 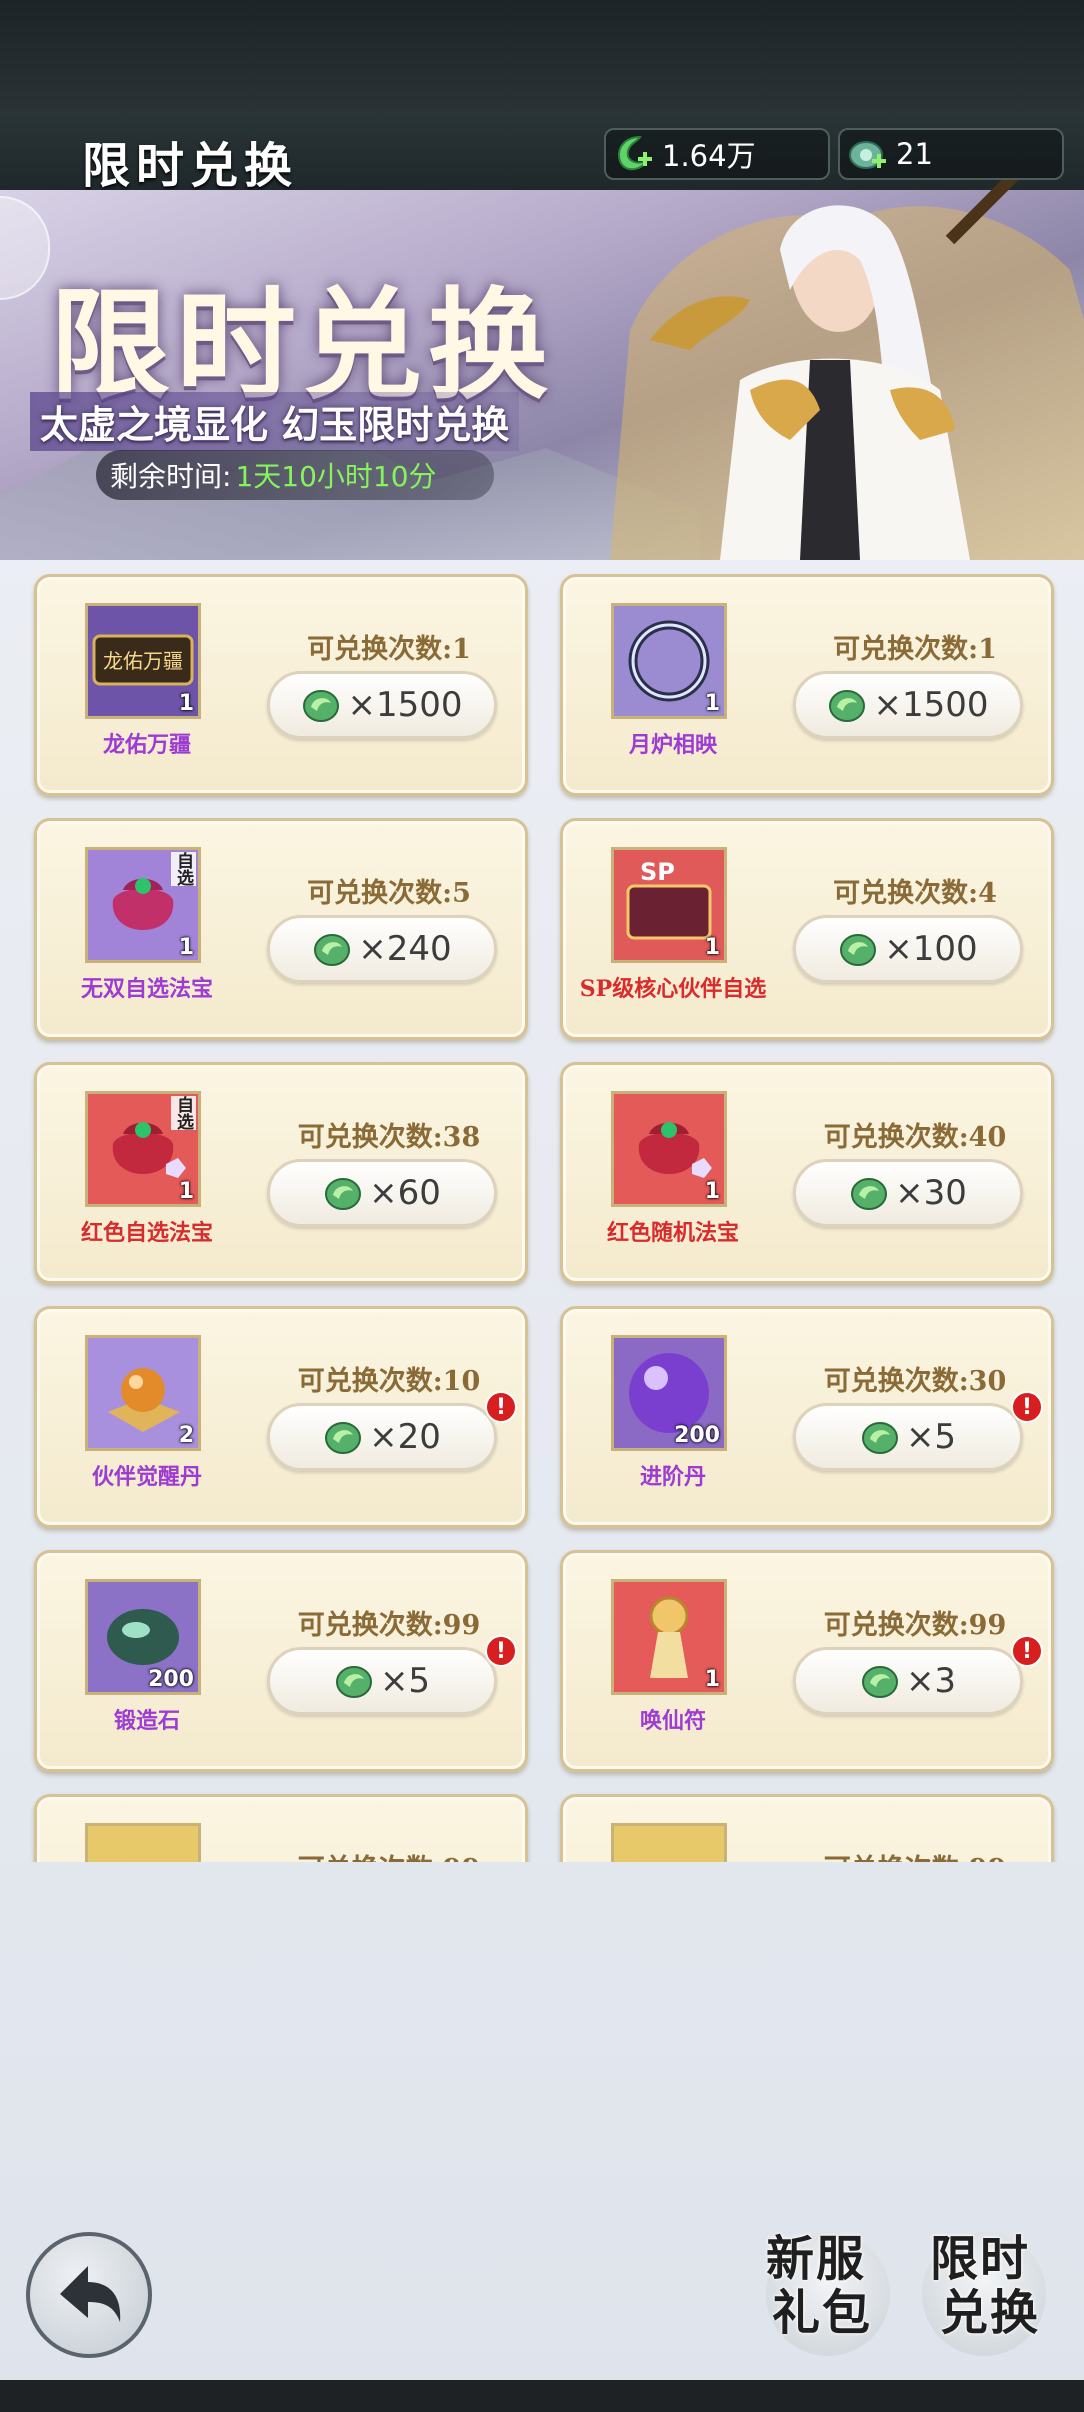 What do you see at coordinates (915, 893) in the screenshot?
I see `exchange-count-label: 可兑换次数:4` at bounding box center [915, 893].